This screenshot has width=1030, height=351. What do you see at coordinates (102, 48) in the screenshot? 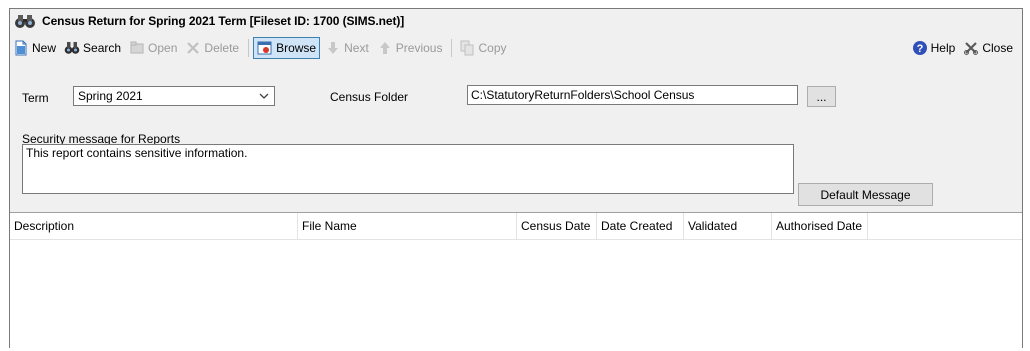
I see `search-button-label: Search` at bounding box center [102, 48].